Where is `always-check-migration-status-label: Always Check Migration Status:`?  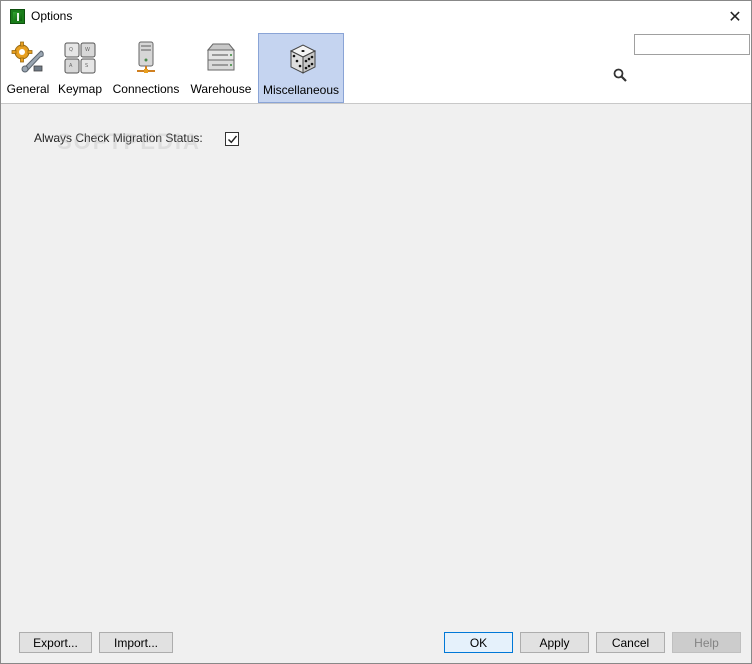
always-check-migration-status-label: Always Check Migration Status: is located at coordinates (118, 138).